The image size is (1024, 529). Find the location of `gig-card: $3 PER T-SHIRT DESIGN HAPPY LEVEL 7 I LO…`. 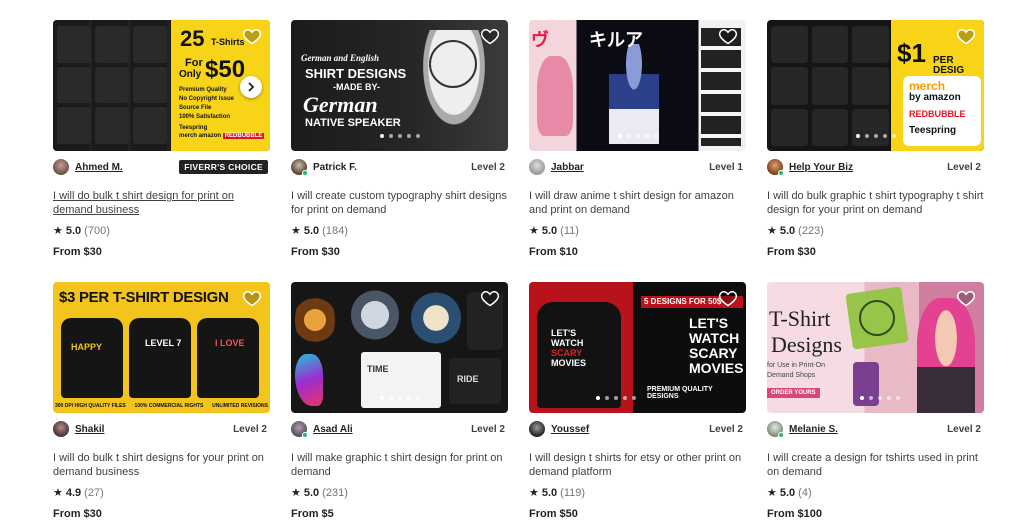

gig-card: $3 PER T-SHIRT DESIGN HAPPY LEVEL 7 I LO… is located at coordinates (161, 401).